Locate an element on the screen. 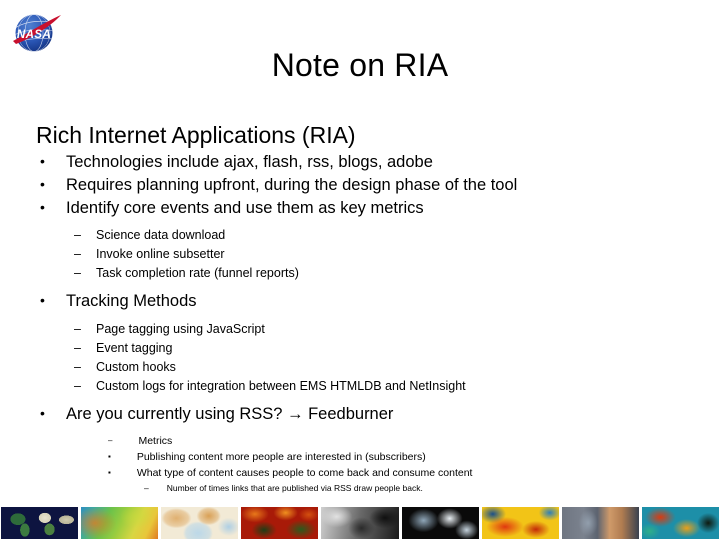 Image resolution: width=720 pixels, height=540 pixels. body-heading: Rich Internet Applications (RIA) is located at coordinates (196, 135).